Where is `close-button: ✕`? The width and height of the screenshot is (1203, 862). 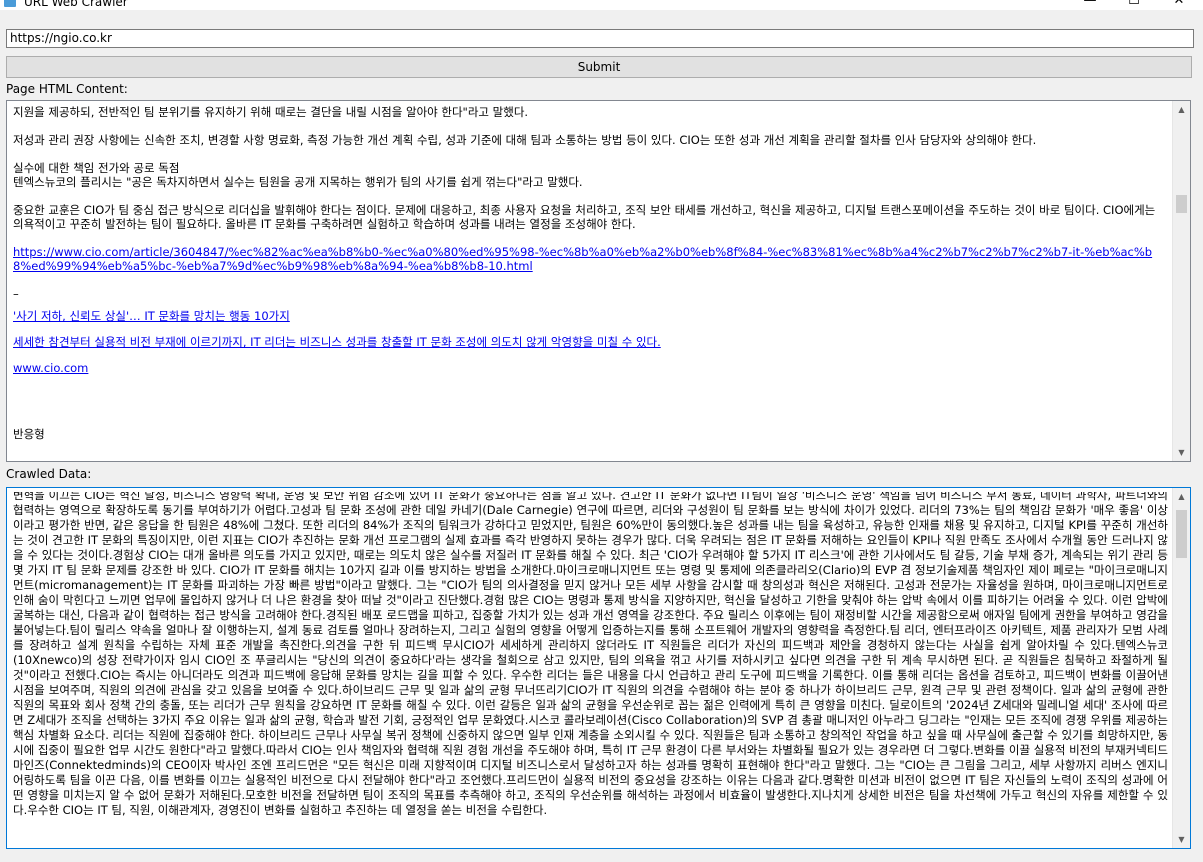 close-button: ✕ is located at coordinates (1179, 5).